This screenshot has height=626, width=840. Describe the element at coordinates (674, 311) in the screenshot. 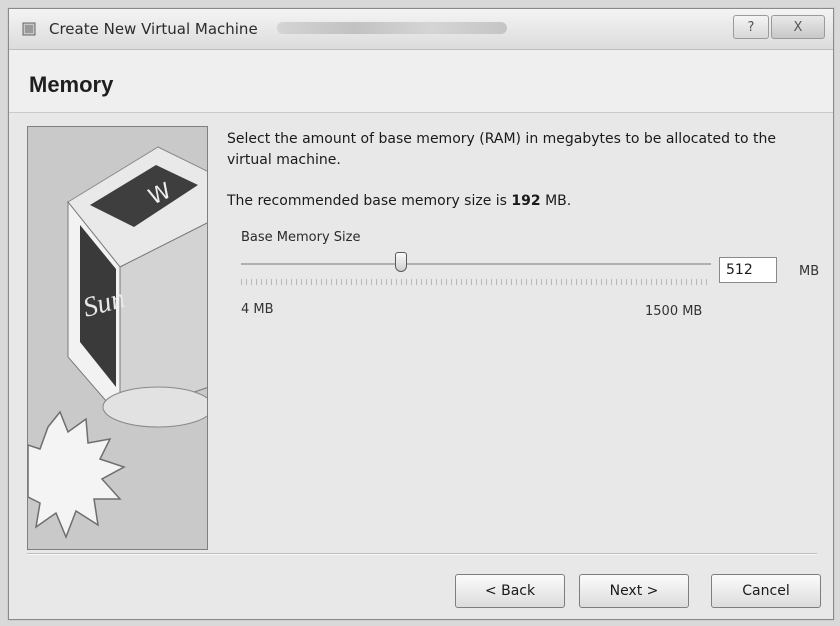

I see `slider-max-label: 1500 MB` at that location.